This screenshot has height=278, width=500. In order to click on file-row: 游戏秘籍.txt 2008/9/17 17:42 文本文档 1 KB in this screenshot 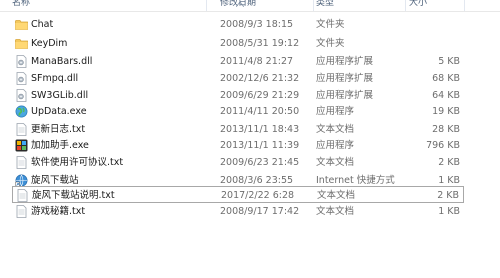, I will do `click(238, 211)`.